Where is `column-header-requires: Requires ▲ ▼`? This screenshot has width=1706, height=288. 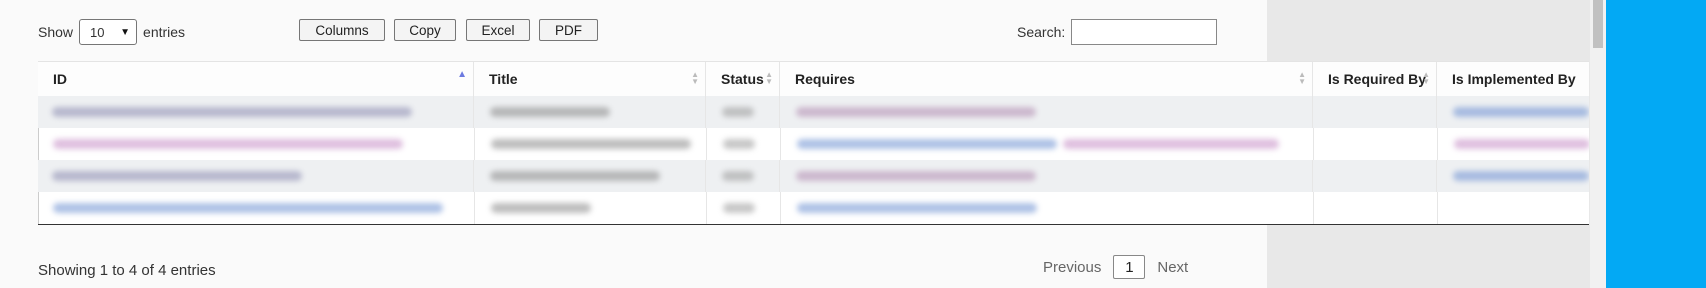 column-header-requires: Requires ▲ ▼ is located at coordinates (1046, 79).